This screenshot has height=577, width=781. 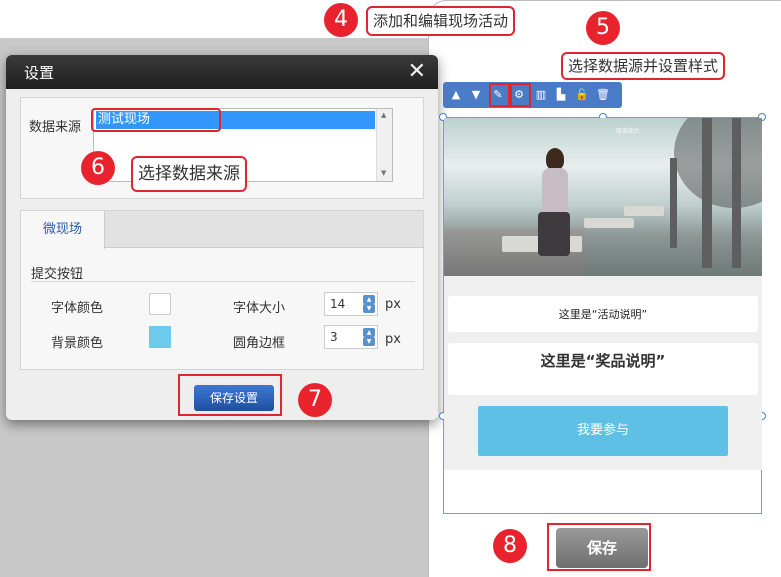 I want to click on trash-icon: 🗑, so click(x=603, y=95).